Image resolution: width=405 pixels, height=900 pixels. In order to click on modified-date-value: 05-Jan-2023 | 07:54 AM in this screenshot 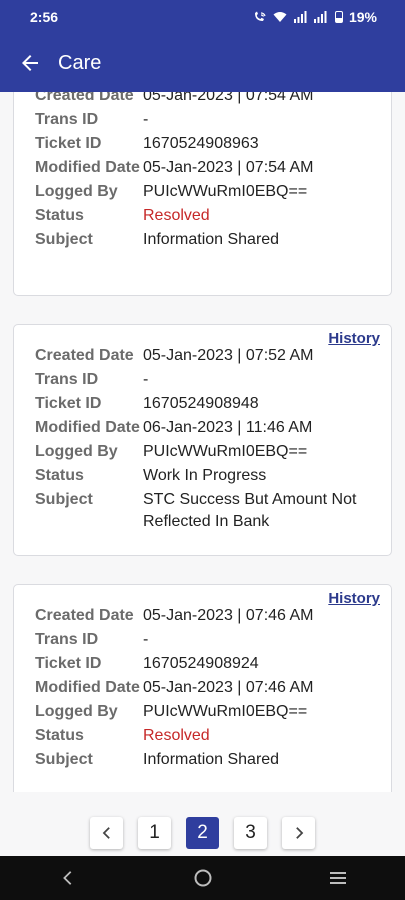, I will do `click(228, 167)`.